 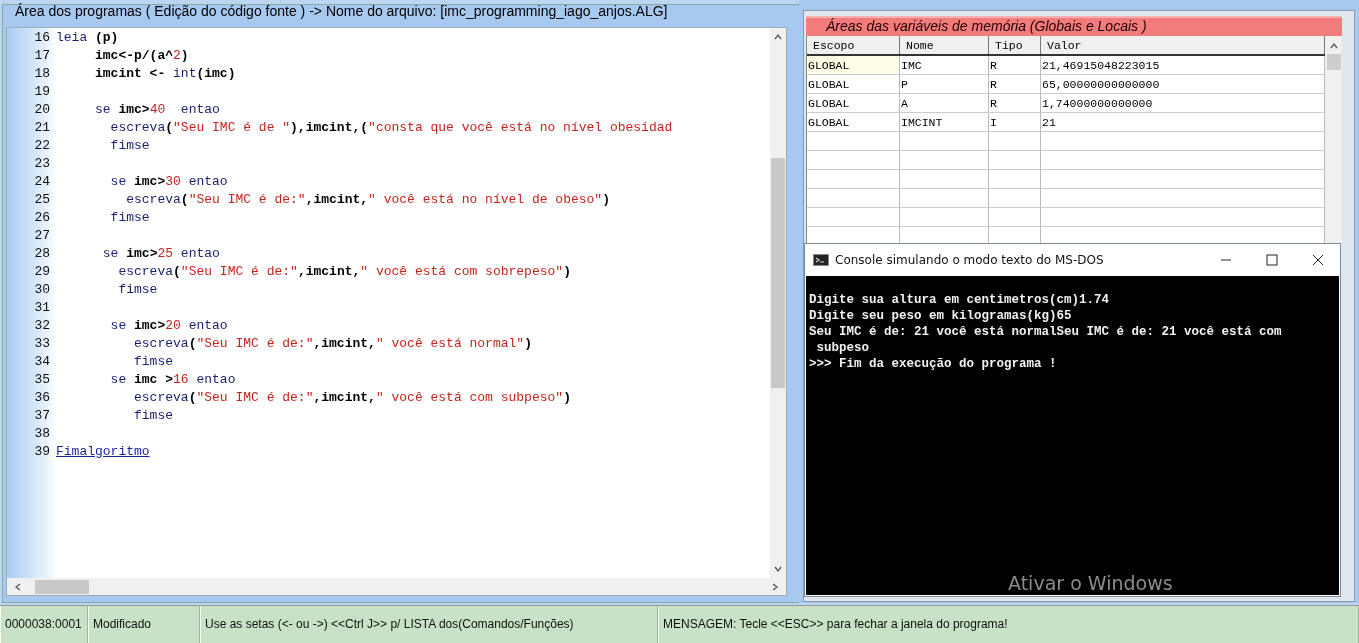 I want to click on line-number: 21, so click(x=42, y=128).